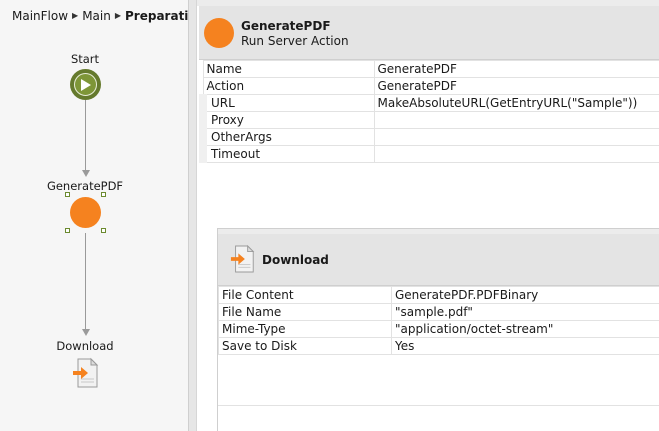 Image resolution: width=659 pixels, height=431 pixels. What do you see at coordinates (288, 69) in the screenshot?
I see `property-key: Name` at bounding box center [288, 69].